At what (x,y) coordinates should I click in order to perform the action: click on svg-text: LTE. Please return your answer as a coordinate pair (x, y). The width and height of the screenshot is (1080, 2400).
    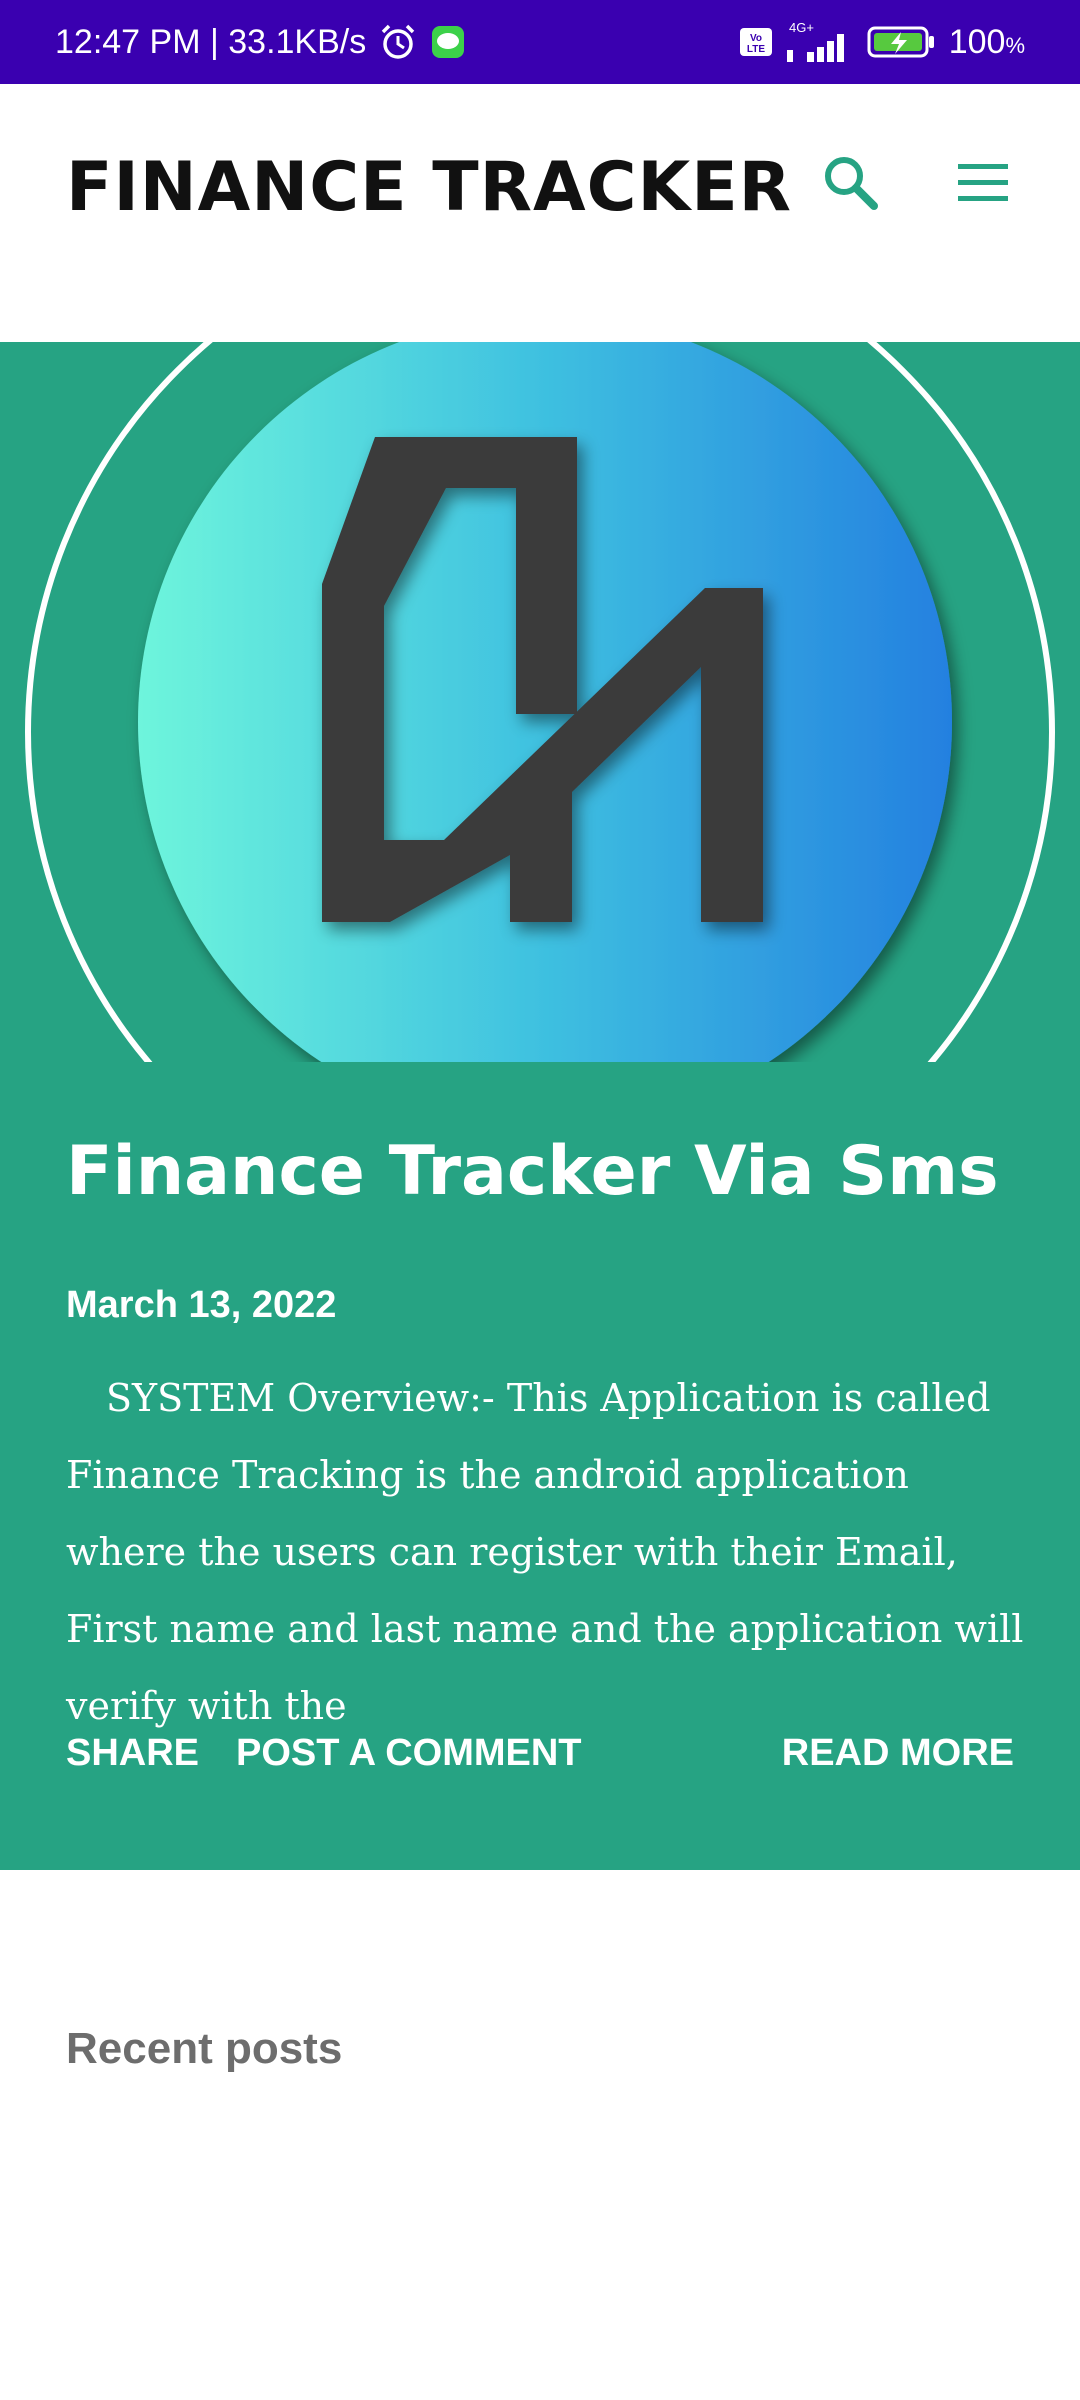
    Looking at the image, I should click on (756, 49).